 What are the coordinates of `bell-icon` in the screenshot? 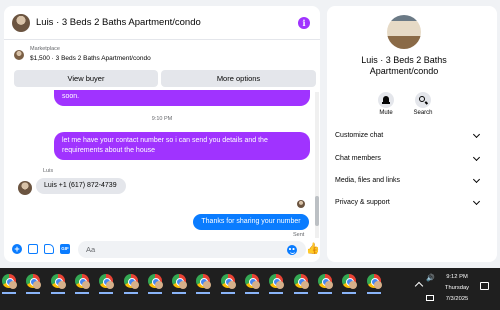 It's located at (386, 100).